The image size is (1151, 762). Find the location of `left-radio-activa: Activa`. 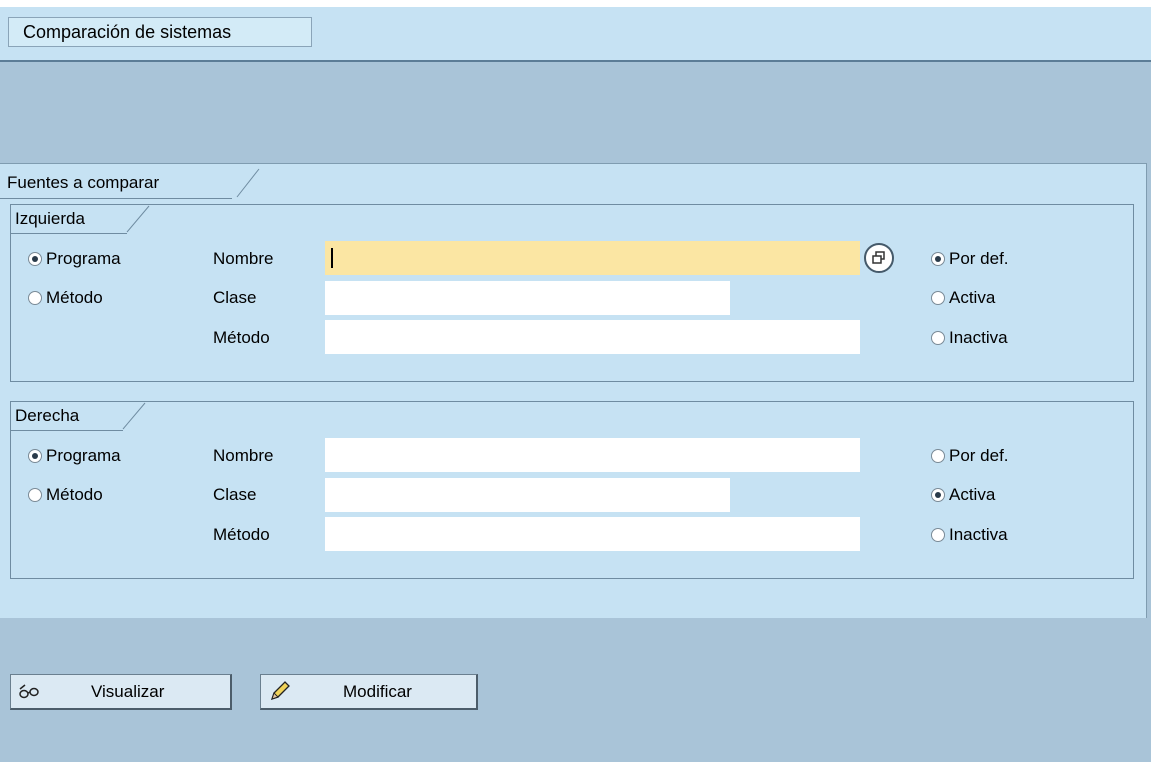

left-radio-activa: Activa is located at coordinates (963, 298).